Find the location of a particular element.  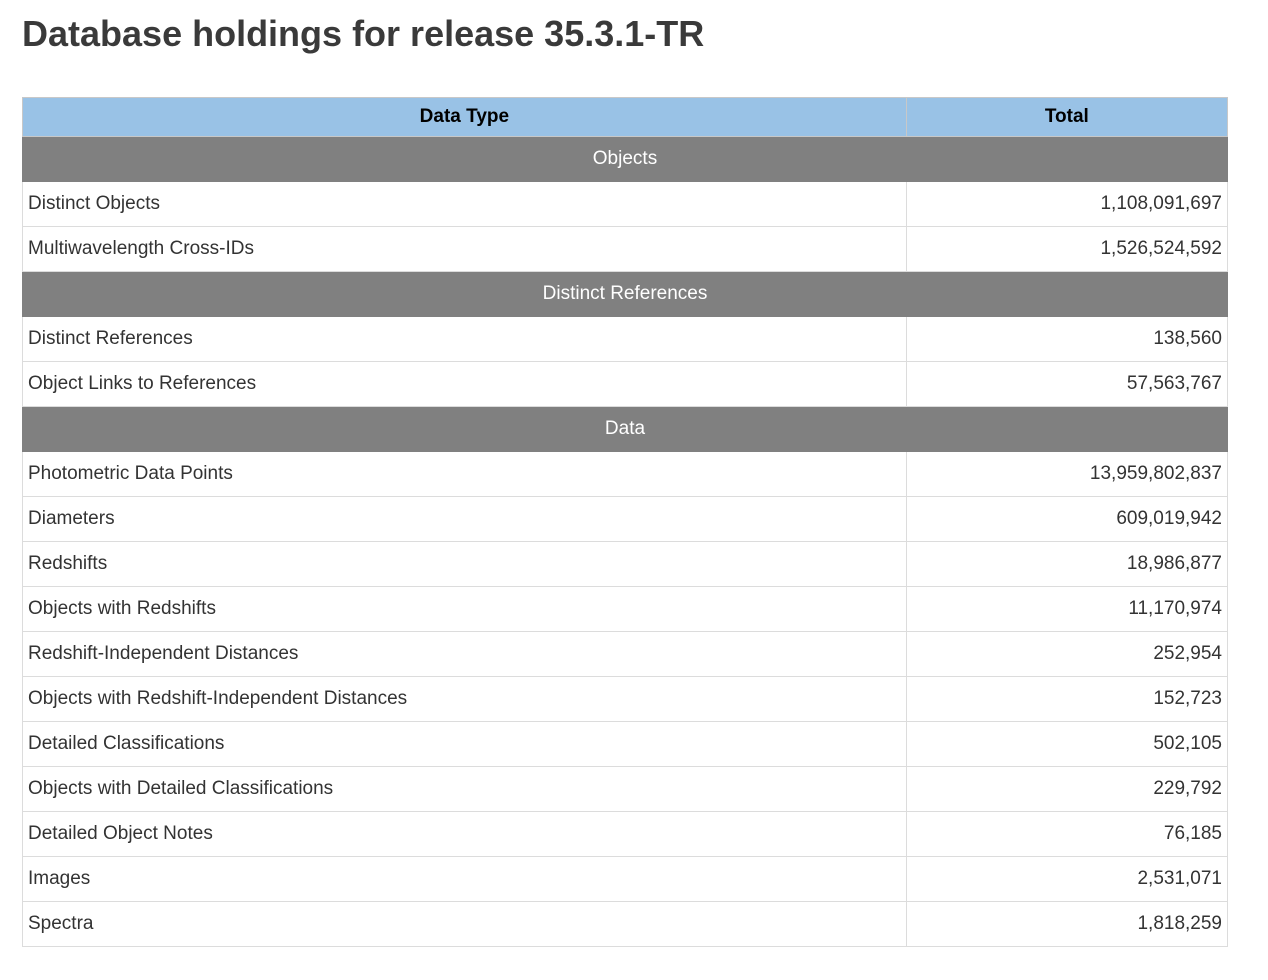

row-value: 152,723 is located at coordinates (1067, 699).